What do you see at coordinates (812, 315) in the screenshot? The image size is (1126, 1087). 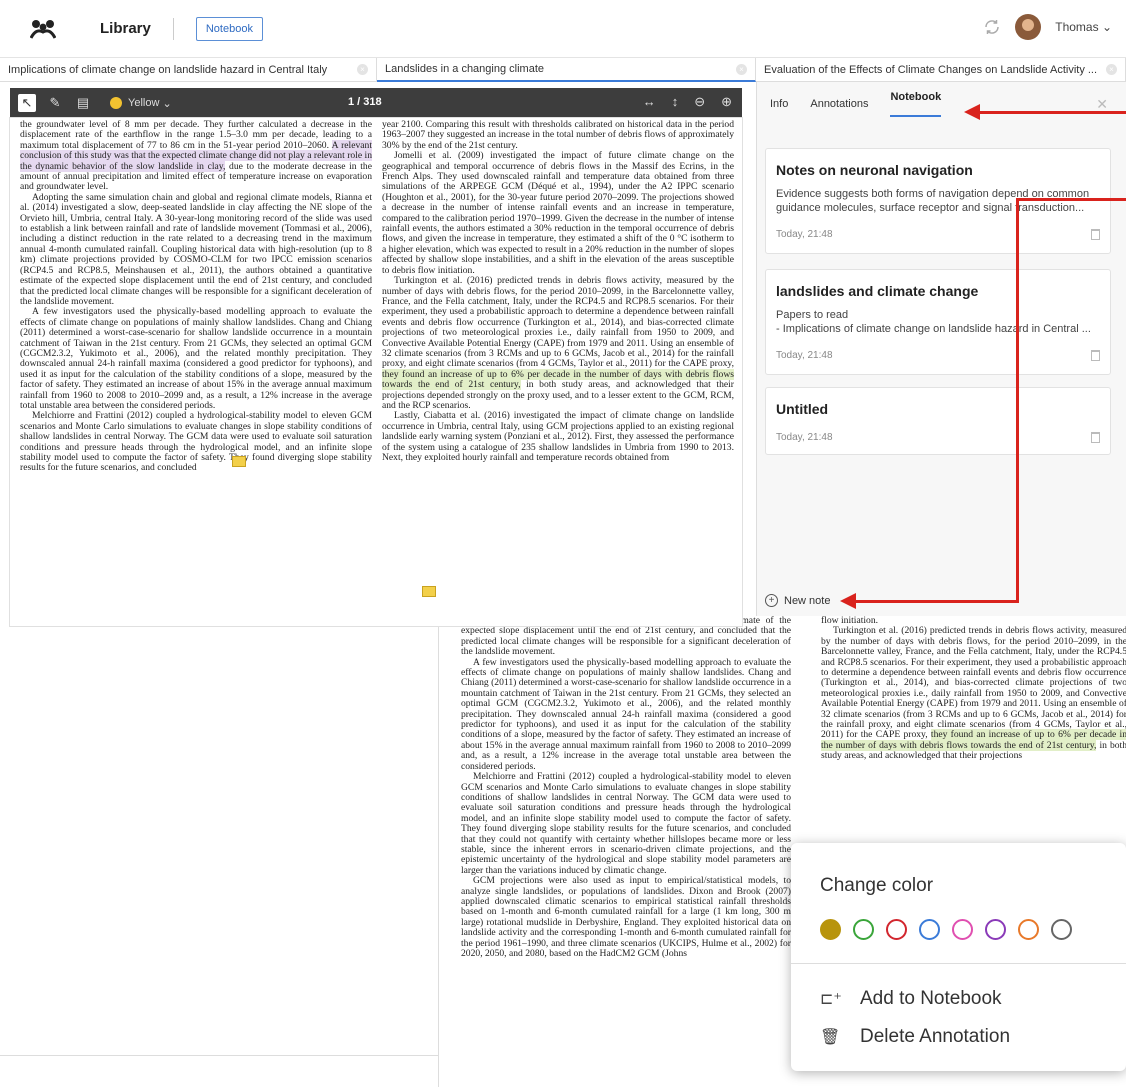 I see `note-body: Papers to read` at bounding box center [812, 315].